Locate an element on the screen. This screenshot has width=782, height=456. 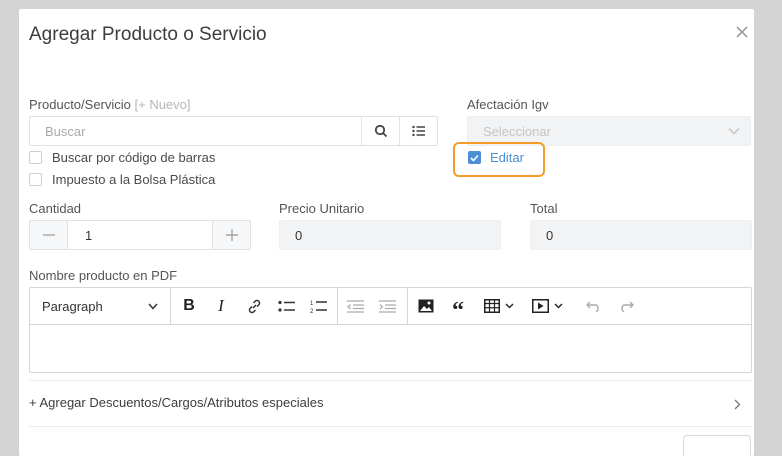
table-icon is located at coordinates (492, 306).